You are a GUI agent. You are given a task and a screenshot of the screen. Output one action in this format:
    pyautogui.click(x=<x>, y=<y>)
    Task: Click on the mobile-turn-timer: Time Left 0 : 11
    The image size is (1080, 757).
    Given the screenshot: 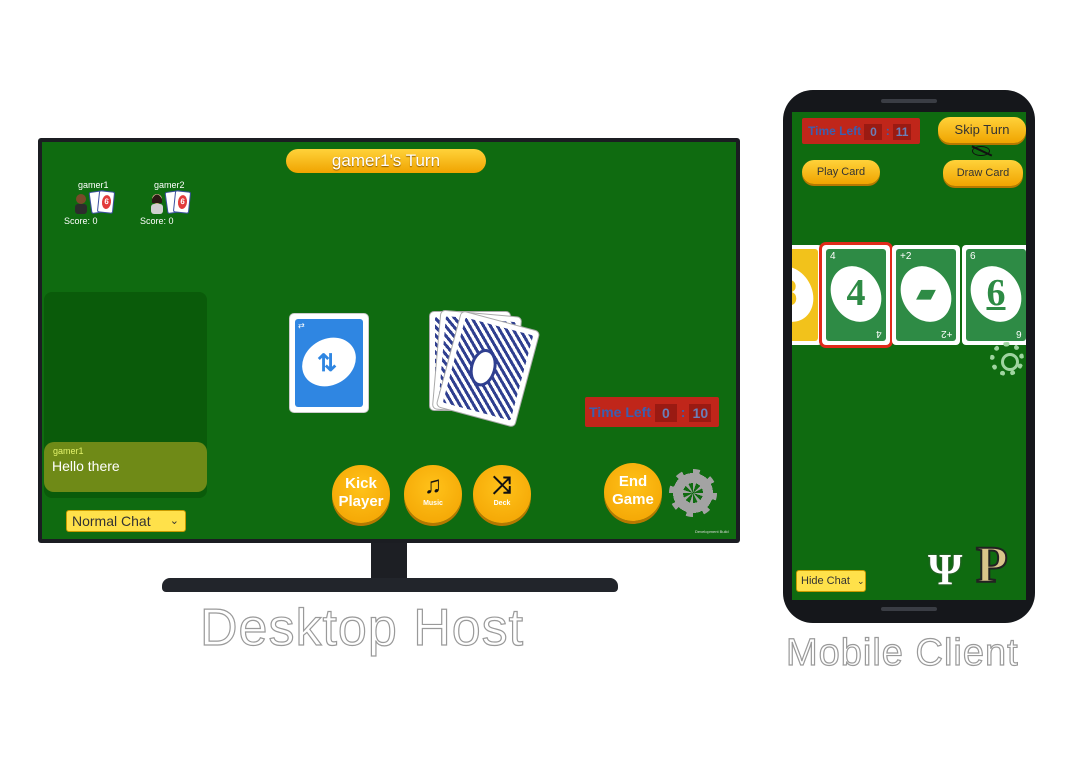 What is the action you would take?
    pyautogui.click(x=861, y=131)
    